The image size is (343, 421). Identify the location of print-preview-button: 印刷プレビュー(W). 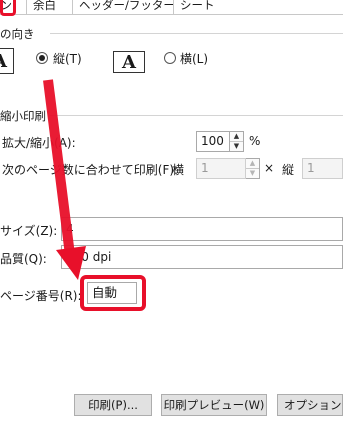
(214, 405).